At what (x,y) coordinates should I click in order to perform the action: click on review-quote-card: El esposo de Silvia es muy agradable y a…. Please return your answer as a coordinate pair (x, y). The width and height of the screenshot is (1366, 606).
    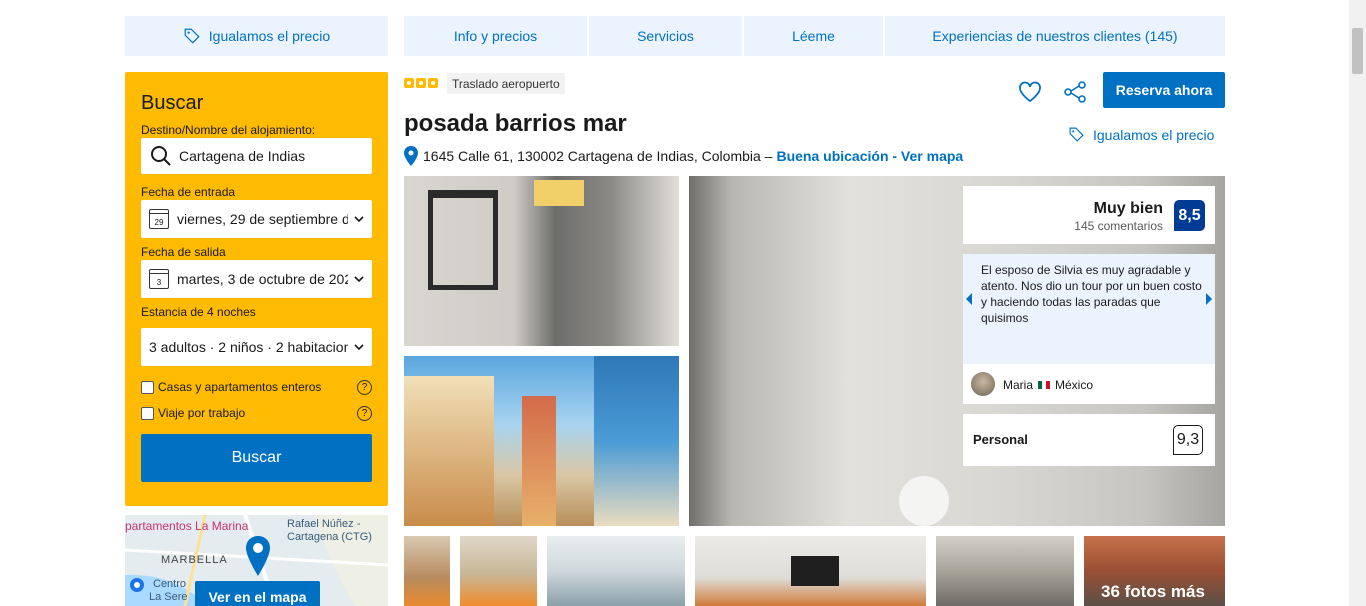
    Looking at the image, I should click on (1089, 329).